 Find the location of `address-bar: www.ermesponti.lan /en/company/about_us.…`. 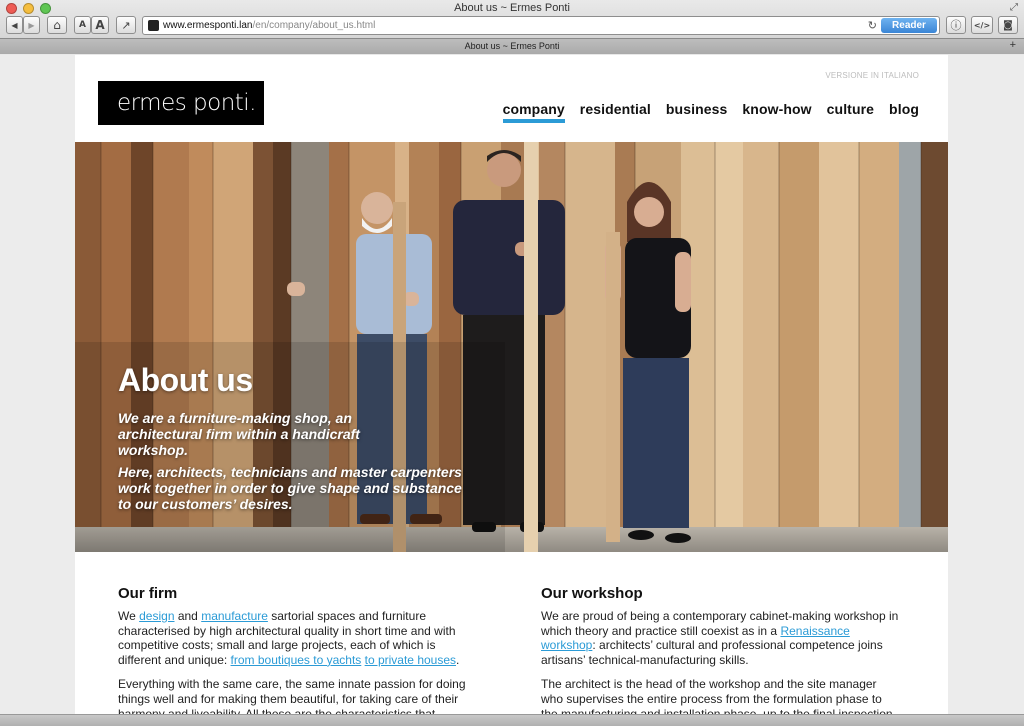

address-bar: www.ermesponti.lan /en/company/about_us.… is located at coordinates (541, 25).